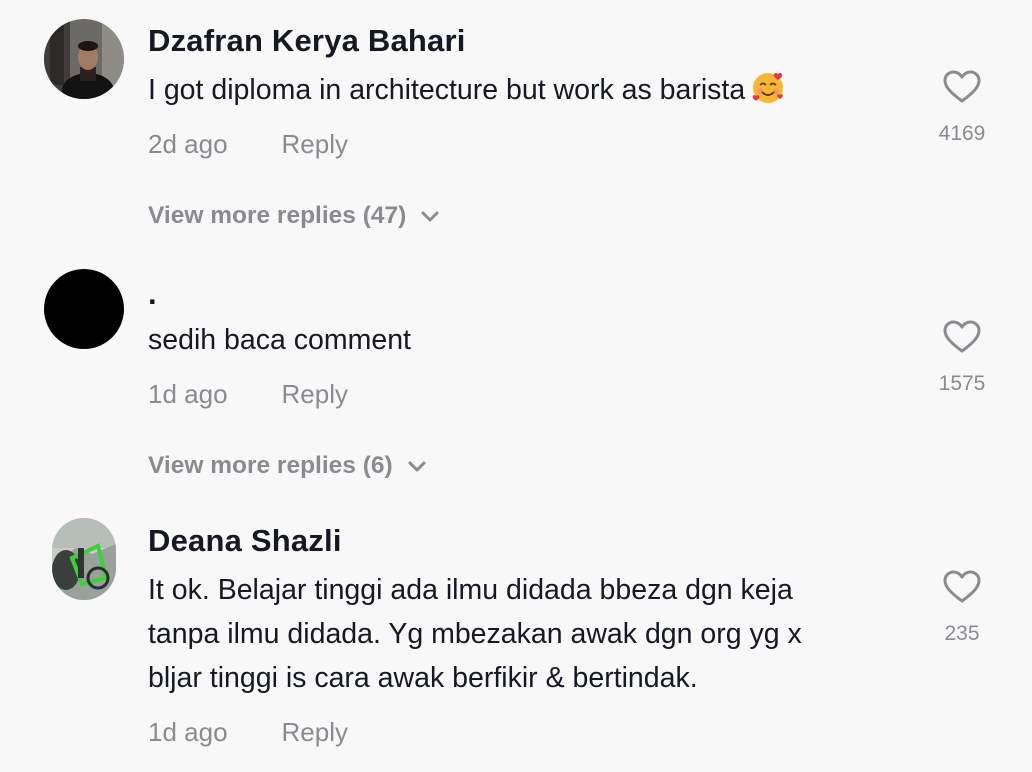 The width and height of the screenshot is (1032, 772). What do you see at coordinates (277, 215) in the screenshot?
I see `view-more-replies-label: View more replies (47)` at bounding box center [277, 215].